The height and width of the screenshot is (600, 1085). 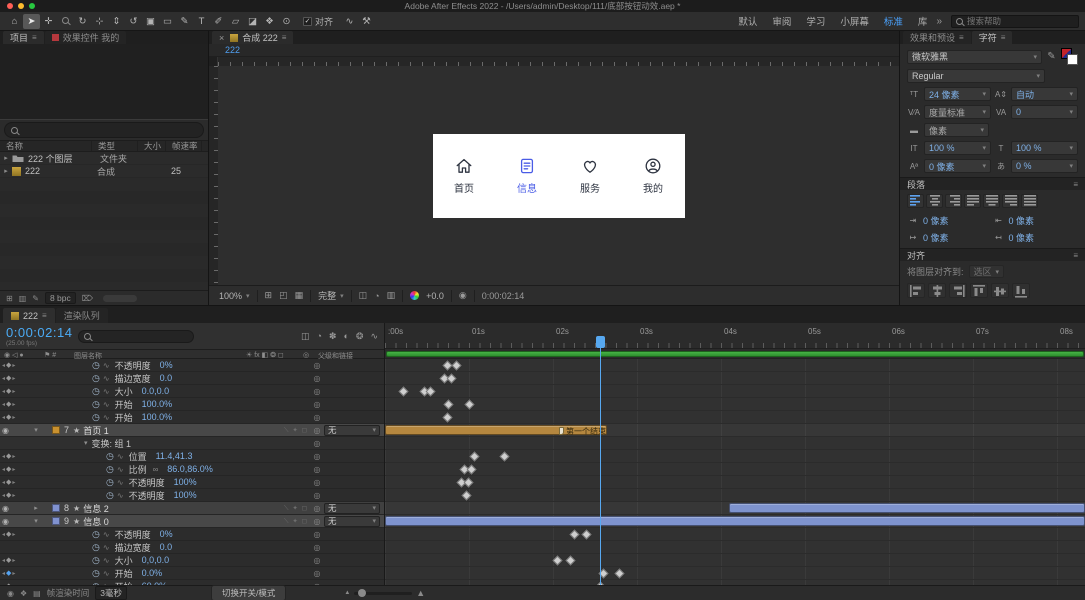 What do you see at coordinates (192, 508) in the screenshot?
I see `layer-row-信息 2: ◉ ▸ 8 ★ 信息 2 ⟍ ✦ ◻ ◎ 无 ▾` at bounding box center [192, 508].